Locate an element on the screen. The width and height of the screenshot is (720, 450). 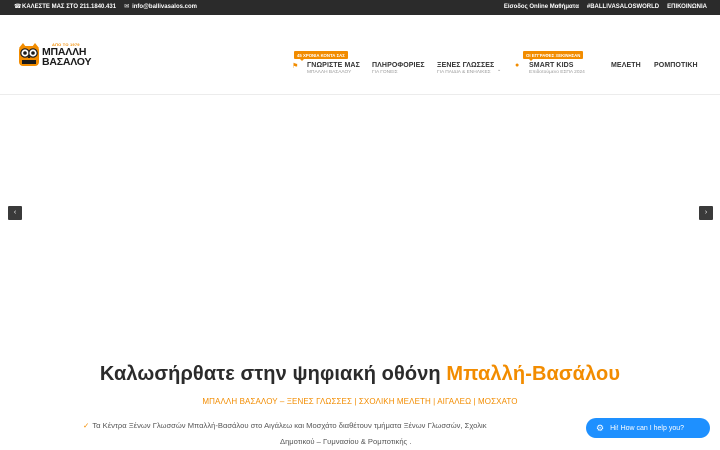
nav-title: ΠΛΗΡΟΦΟΡΙΕΣ is located at coordinates (398, 65).